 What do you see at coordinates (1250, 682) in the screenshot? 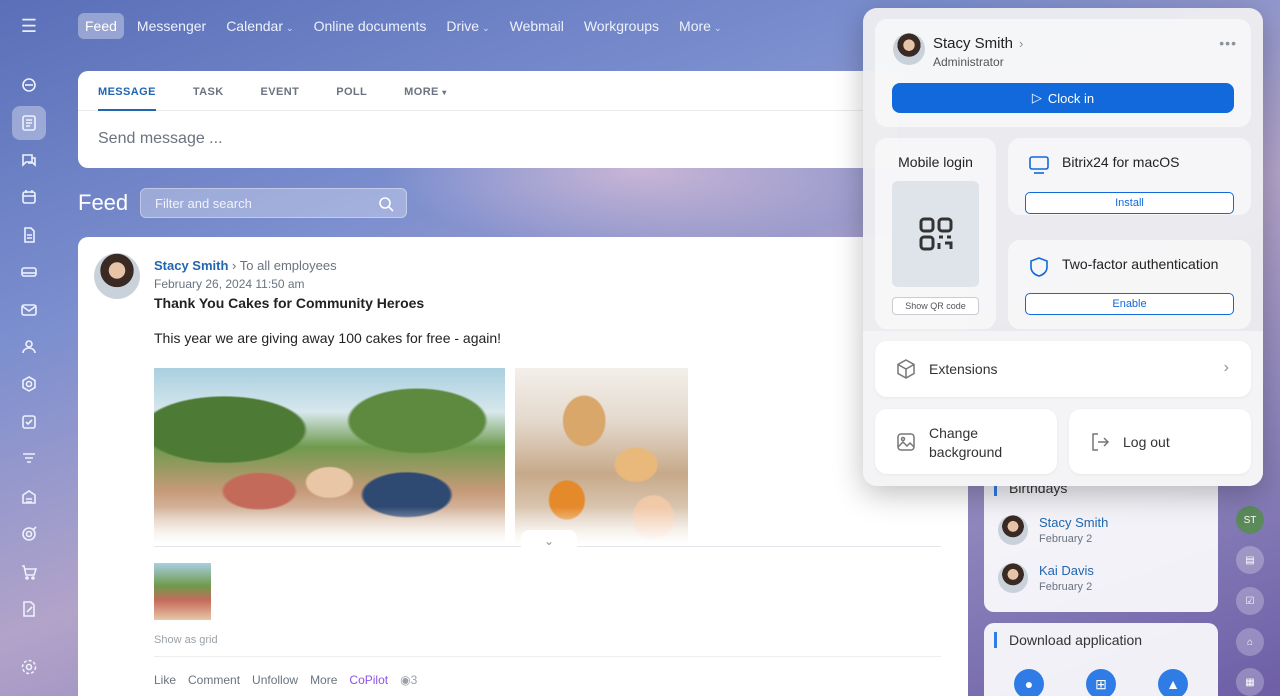
I see `apps-icon: ▦` at bounding box center [1250, 682].